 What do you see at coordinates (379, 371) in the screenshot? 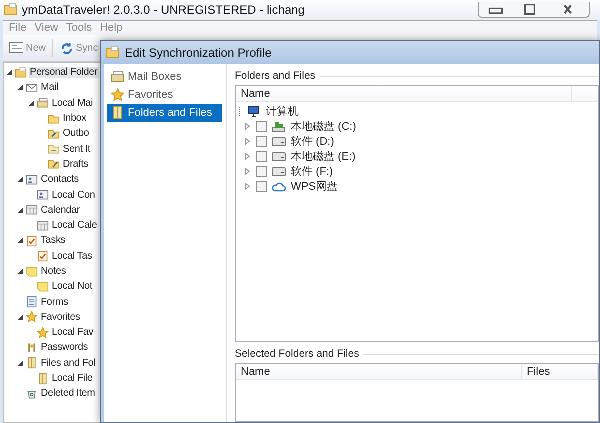
I see `column-header: Name` at bounding box center [379, 371].